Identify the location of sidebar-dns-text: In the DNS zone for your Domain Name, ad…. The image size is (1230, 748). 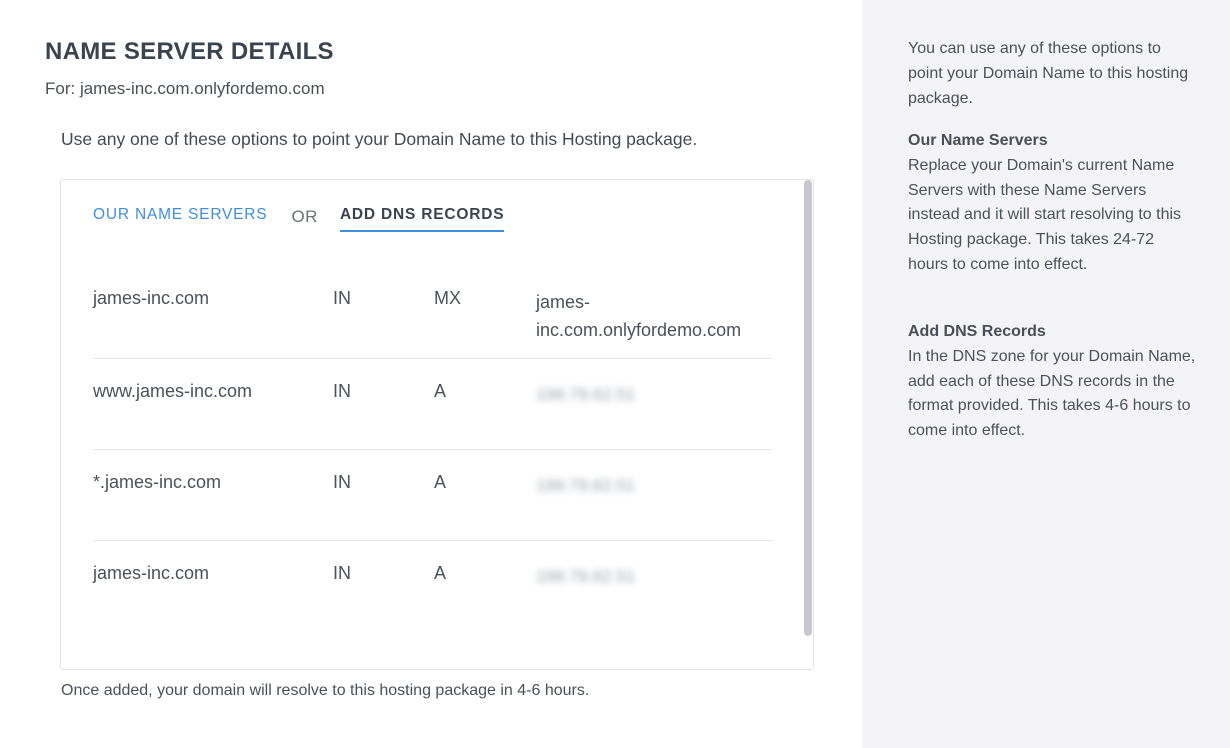
(1052, 393).